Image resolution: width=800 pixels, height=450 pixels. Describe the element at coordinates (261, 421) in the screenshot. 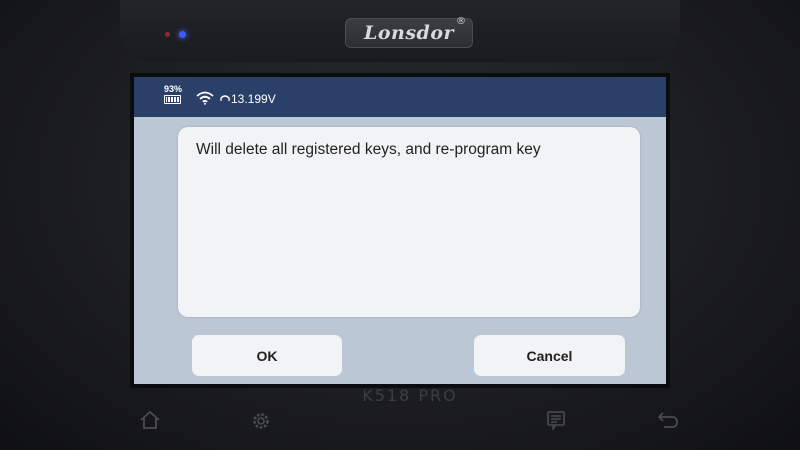

I see `settings-icon` at that location.